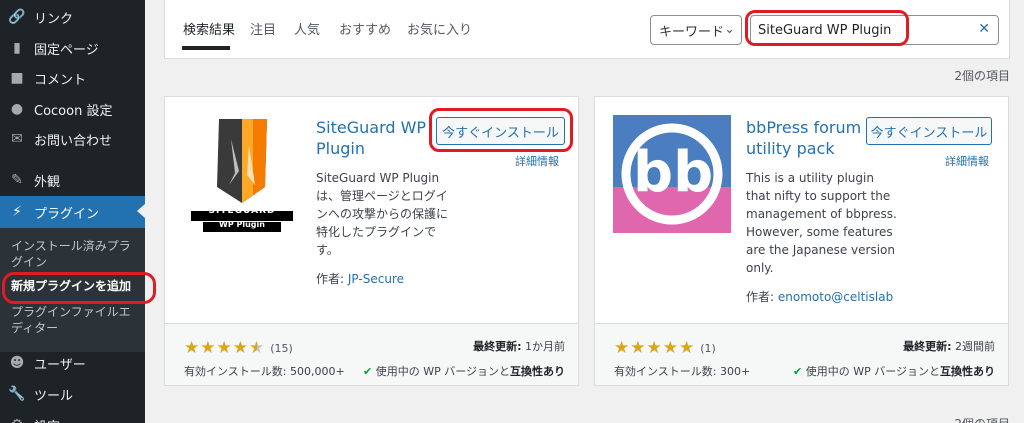  Describe the element at coordinates (72, 109) in the screenshot. I see `menu-item-cocoon: ● Cocoon 設定` at that location.